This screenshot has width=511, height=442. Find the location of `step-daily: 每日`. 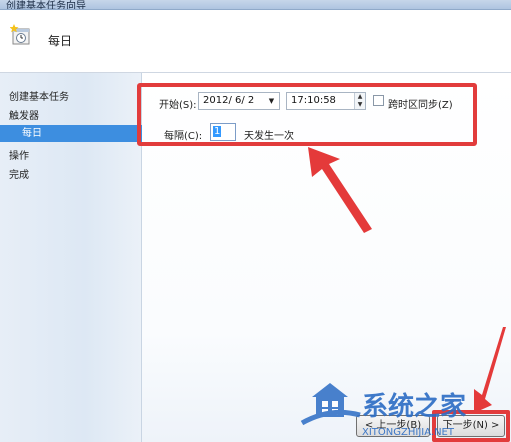

step-daily: 每日 is located at coordinates (71, 133).